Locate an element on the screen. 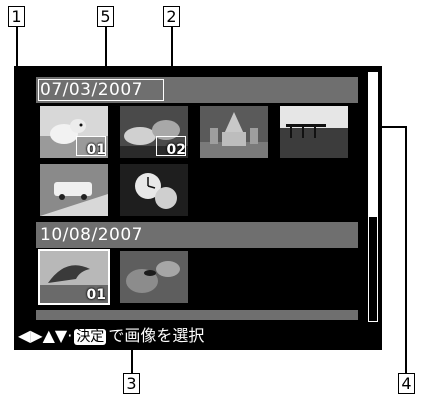 This screenshot has width=426, height=398. photo-pier-sunset-icon is located at coordinates (314, 132).